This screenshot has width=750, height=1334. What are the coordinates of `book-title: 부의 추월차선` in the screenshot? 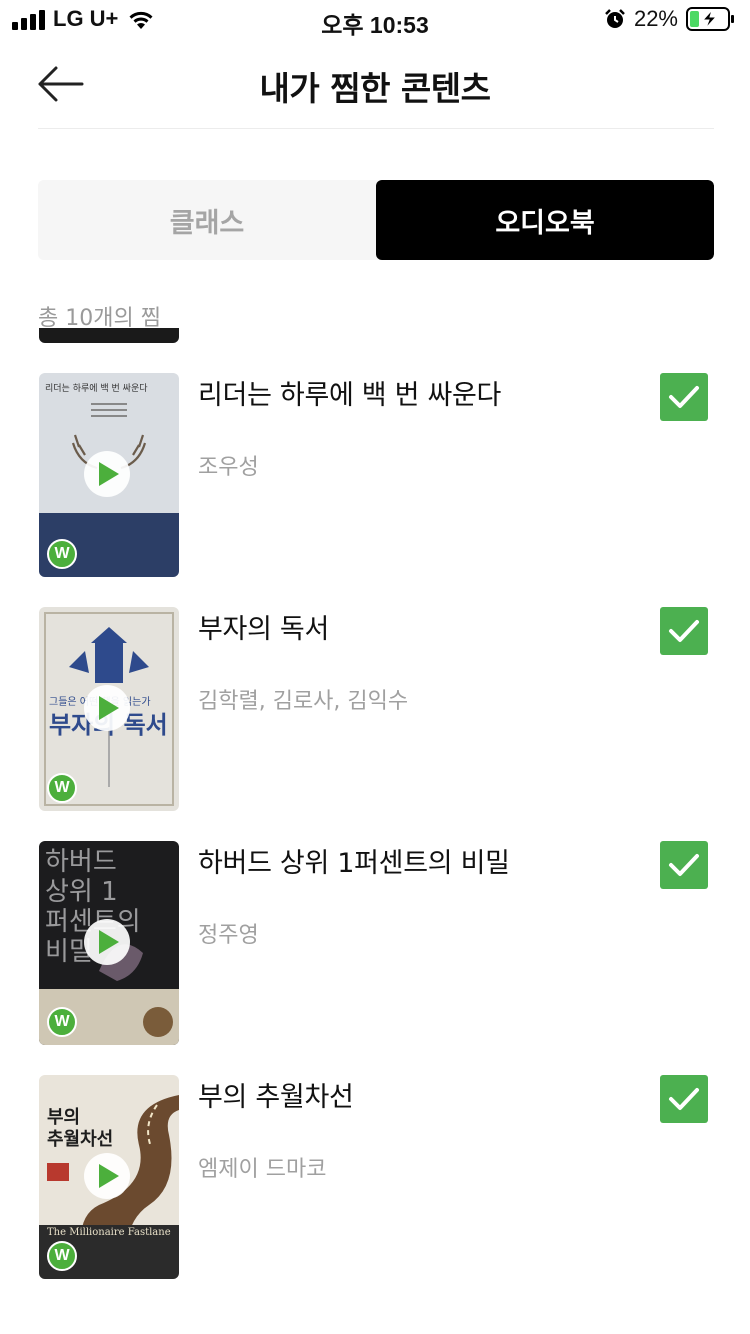 It's located at (276, 1097).